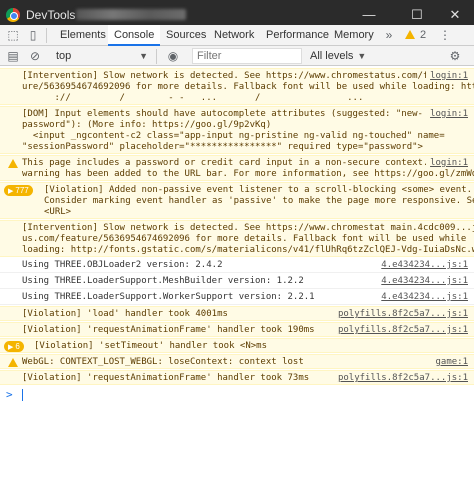 The width and height of the screenshot is (474, 480). I want to click on badge-count: 777, so click(22, 190).